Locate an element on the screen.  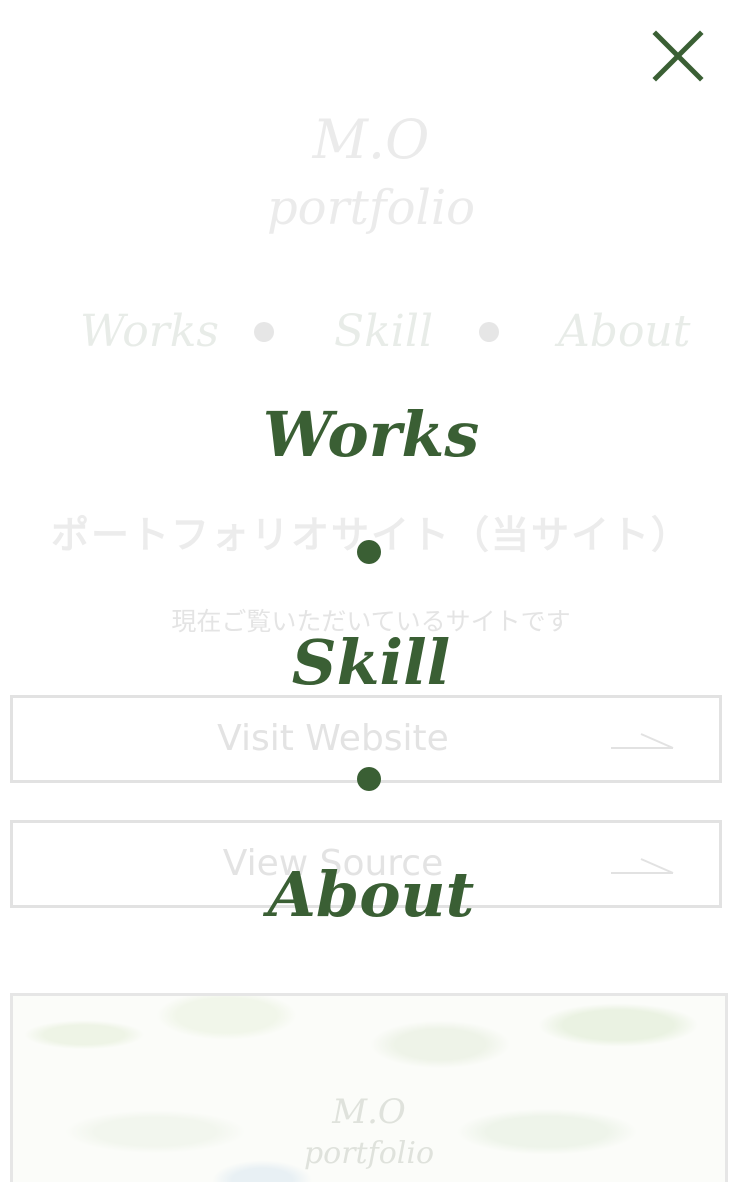
menu-item-skill: Skill is located at coordinates (371, 662).